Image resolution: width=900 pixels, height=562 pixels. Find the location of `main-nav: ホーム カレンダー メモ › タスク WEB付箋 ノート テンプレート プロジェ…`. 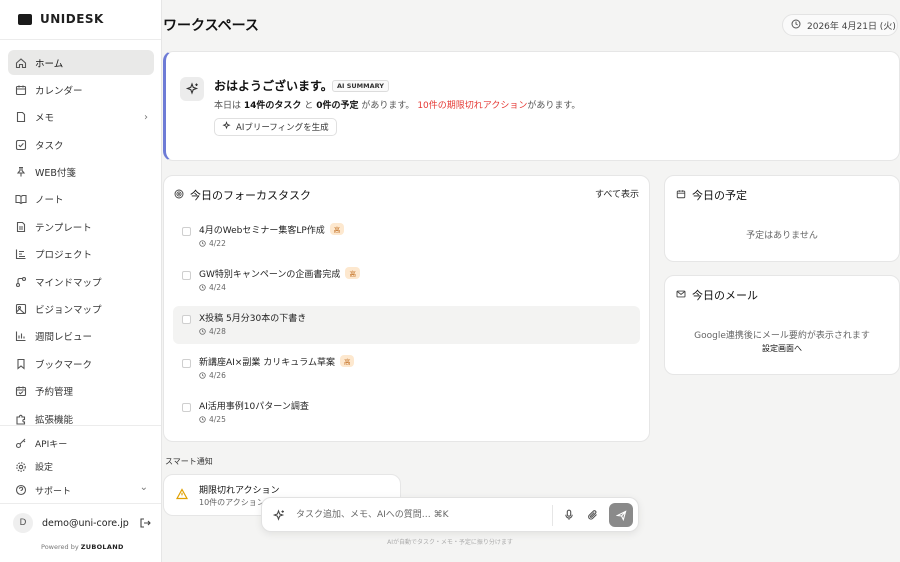

main-nav: ホーム カレンダー メモ › タスク WEB付箋 ノート テンプレート プロジェ… is located at coordinates (81, 241).